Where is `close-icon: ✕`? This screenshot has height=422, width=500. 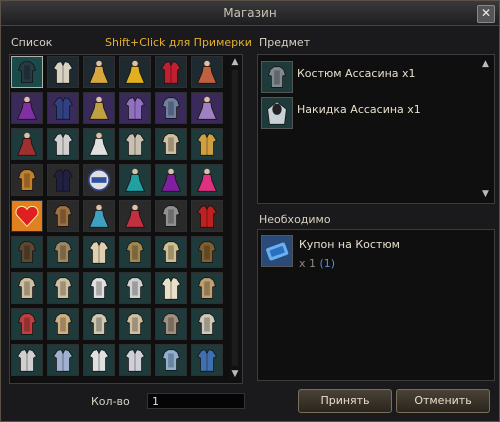
close-icon: ✕ is located at coordinates (486, 14).